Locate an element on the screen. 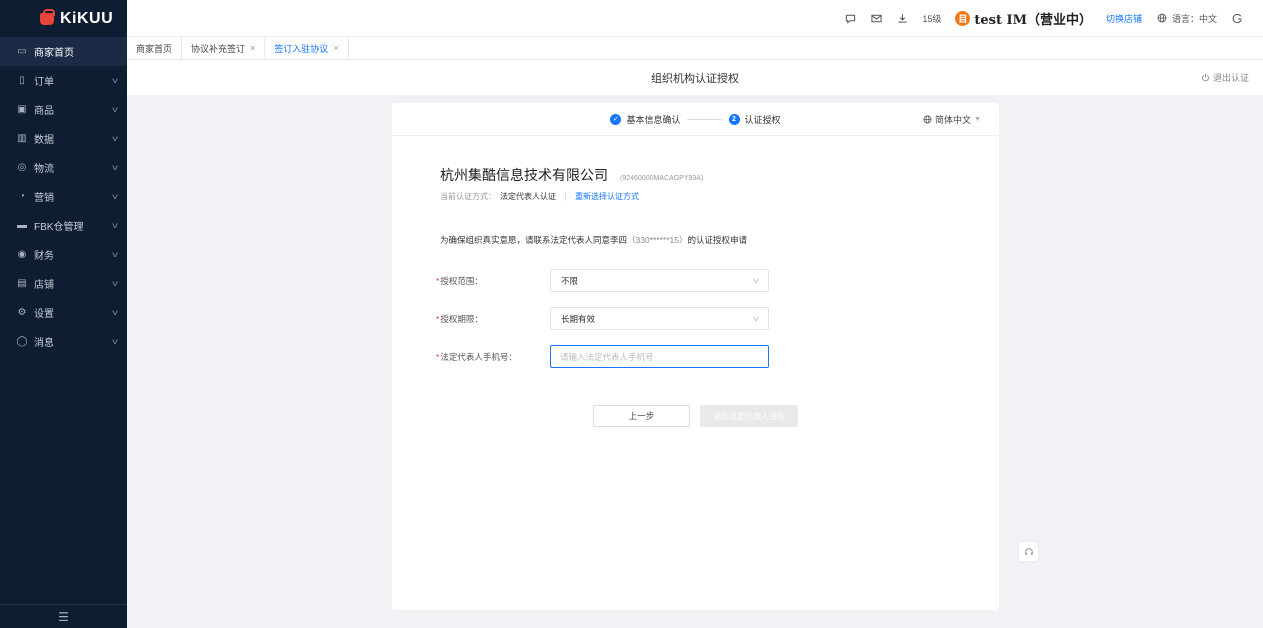  order-icon: ▯ is located at coordinates (22, 80).